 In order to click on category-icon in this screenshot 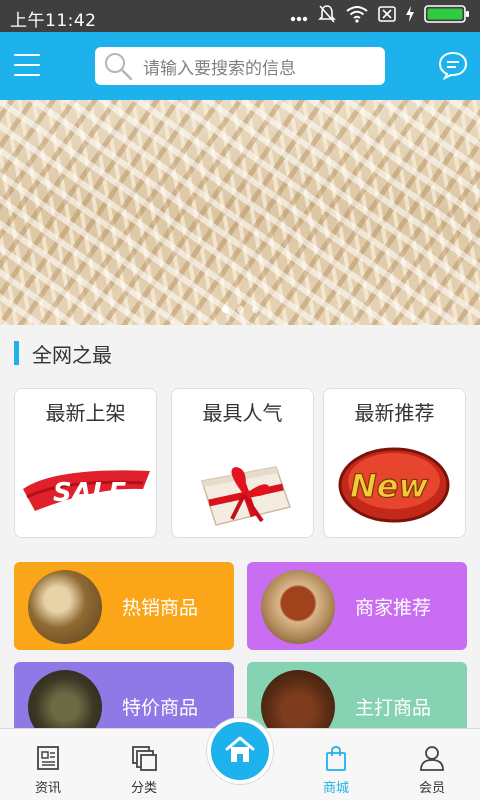, I will do `click(144, 758)`.